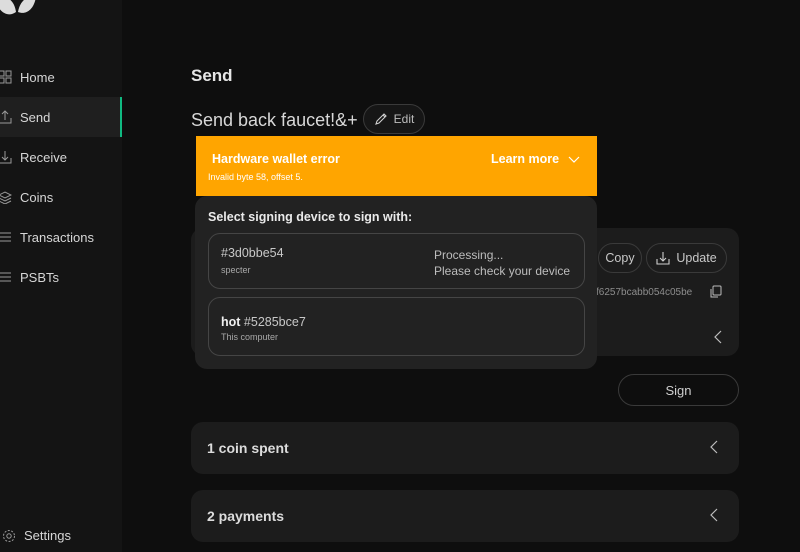 This screenshot has height=552, width=800. What do you see at coordinates (246, 516) in the screenshot?
I see `payments-label: 2 payments` at bounding box center [246, 516].